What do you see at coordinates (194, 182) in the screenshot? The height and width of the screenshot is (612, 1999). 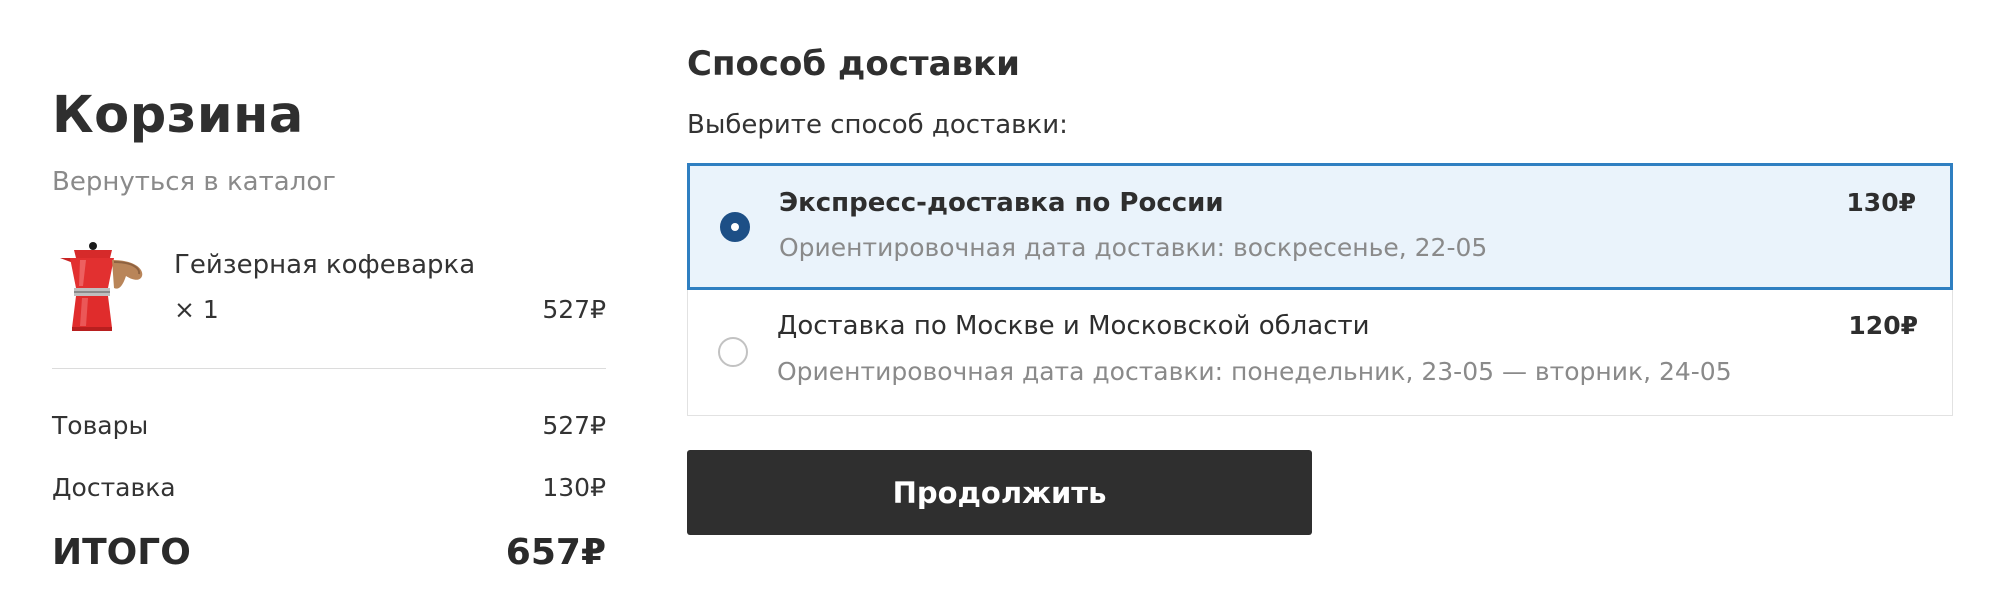 I see `back-to-catalog-link: Вернуться в каталог` at bounding box center [194, 182].